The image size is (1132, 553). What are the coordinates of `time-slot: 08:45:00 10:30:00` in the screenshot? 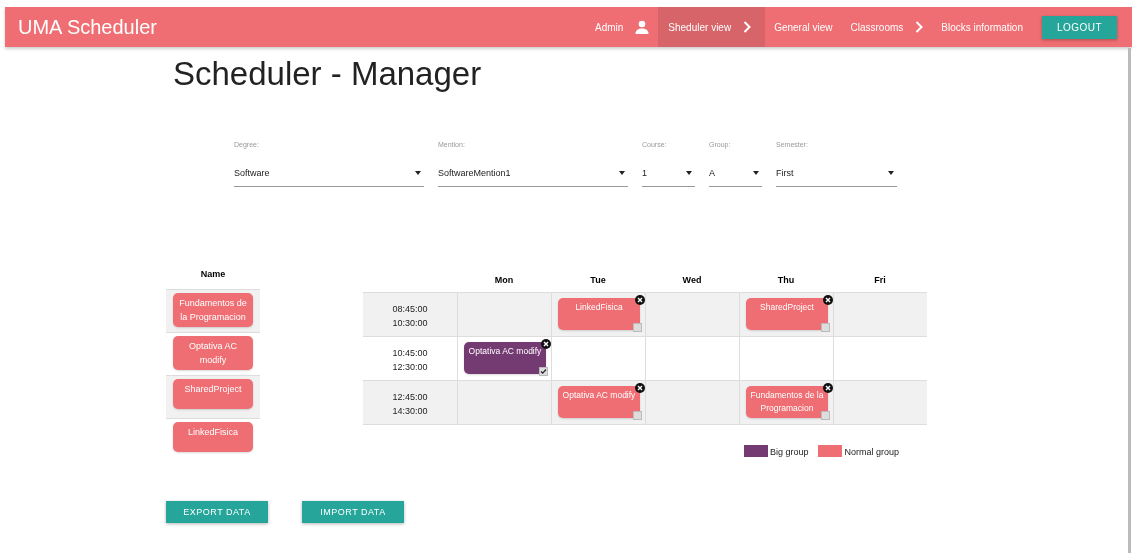 It's located at (410, 315).